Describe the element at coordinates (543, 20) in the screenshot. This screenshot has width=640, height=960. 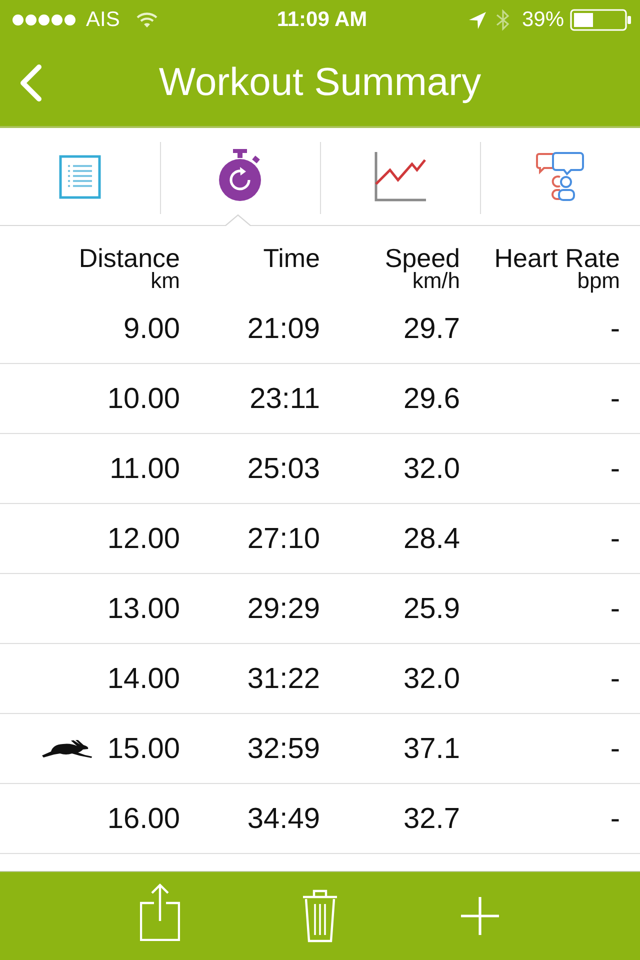
I see `battery-percentage: 39%` at that location.